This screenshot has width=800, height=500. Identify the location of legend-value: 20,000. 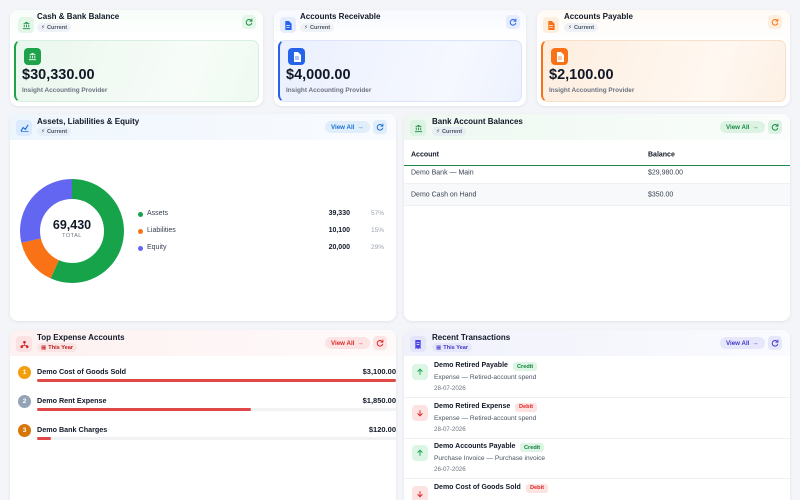
(339, 247).